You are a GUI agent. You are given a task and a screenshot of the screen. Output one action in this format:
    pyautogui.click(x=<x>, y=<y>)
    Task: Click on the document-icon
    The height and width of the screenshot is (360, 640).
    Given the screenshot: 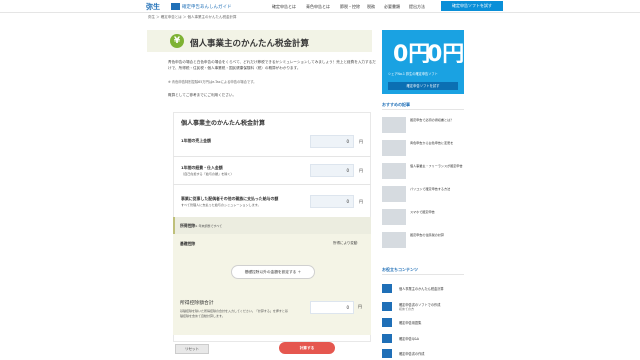 What is the action you would take?
    pyautogui.click(x=387, y=306)
    